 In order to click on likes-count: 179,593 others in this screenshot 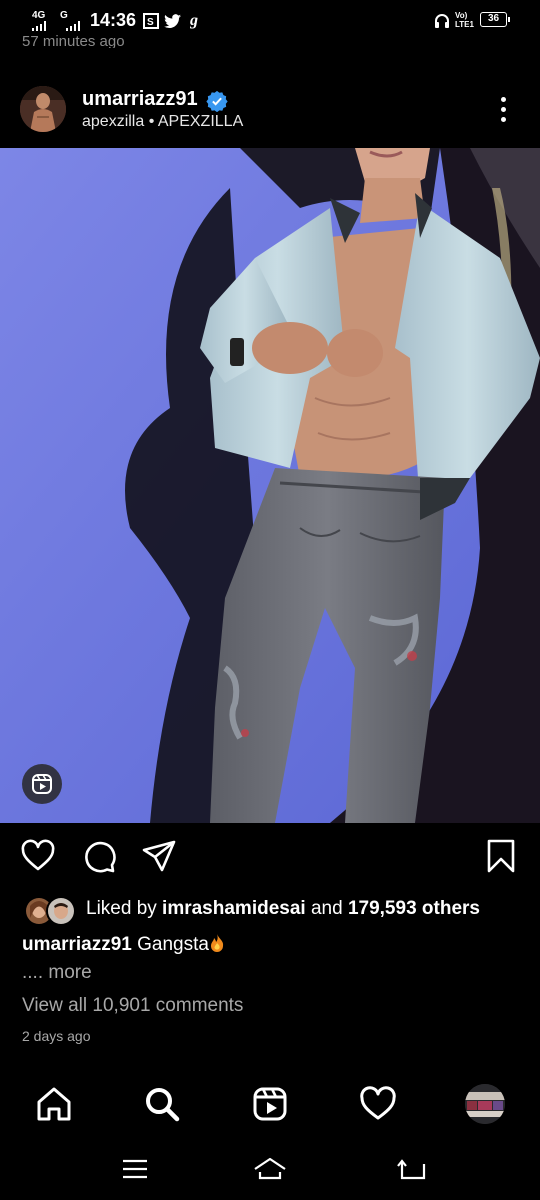, I will do `click(414, 908)`.